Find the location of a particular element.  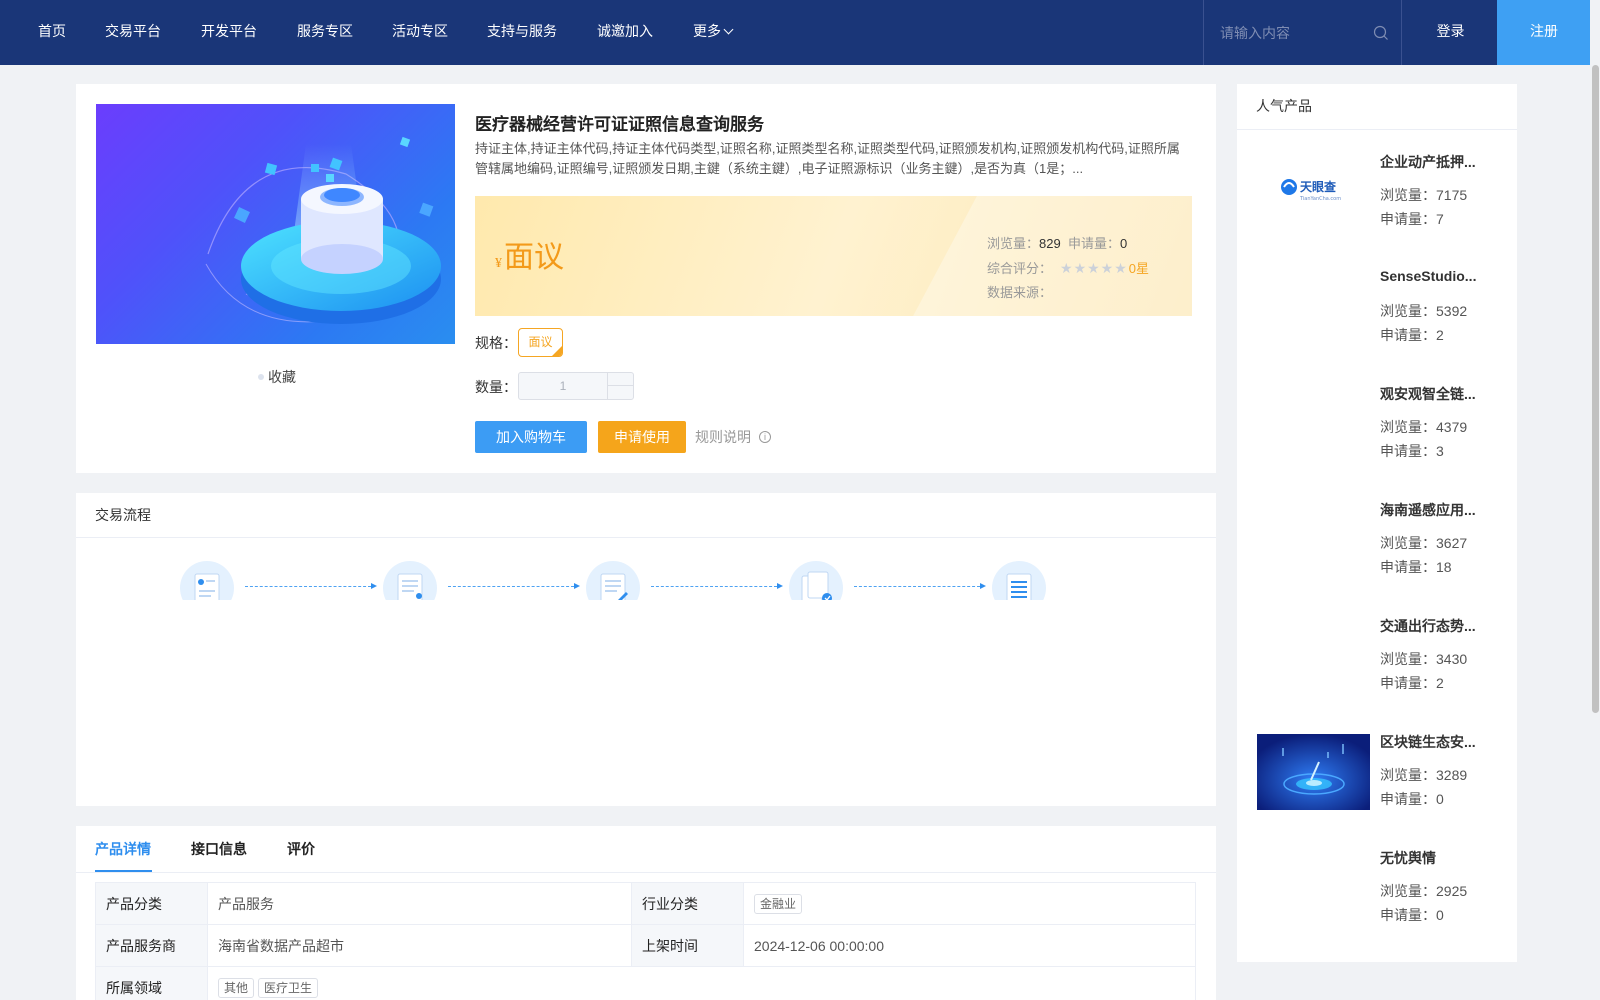

currency-symbol: ¥ is located at coordinates (498, 263).